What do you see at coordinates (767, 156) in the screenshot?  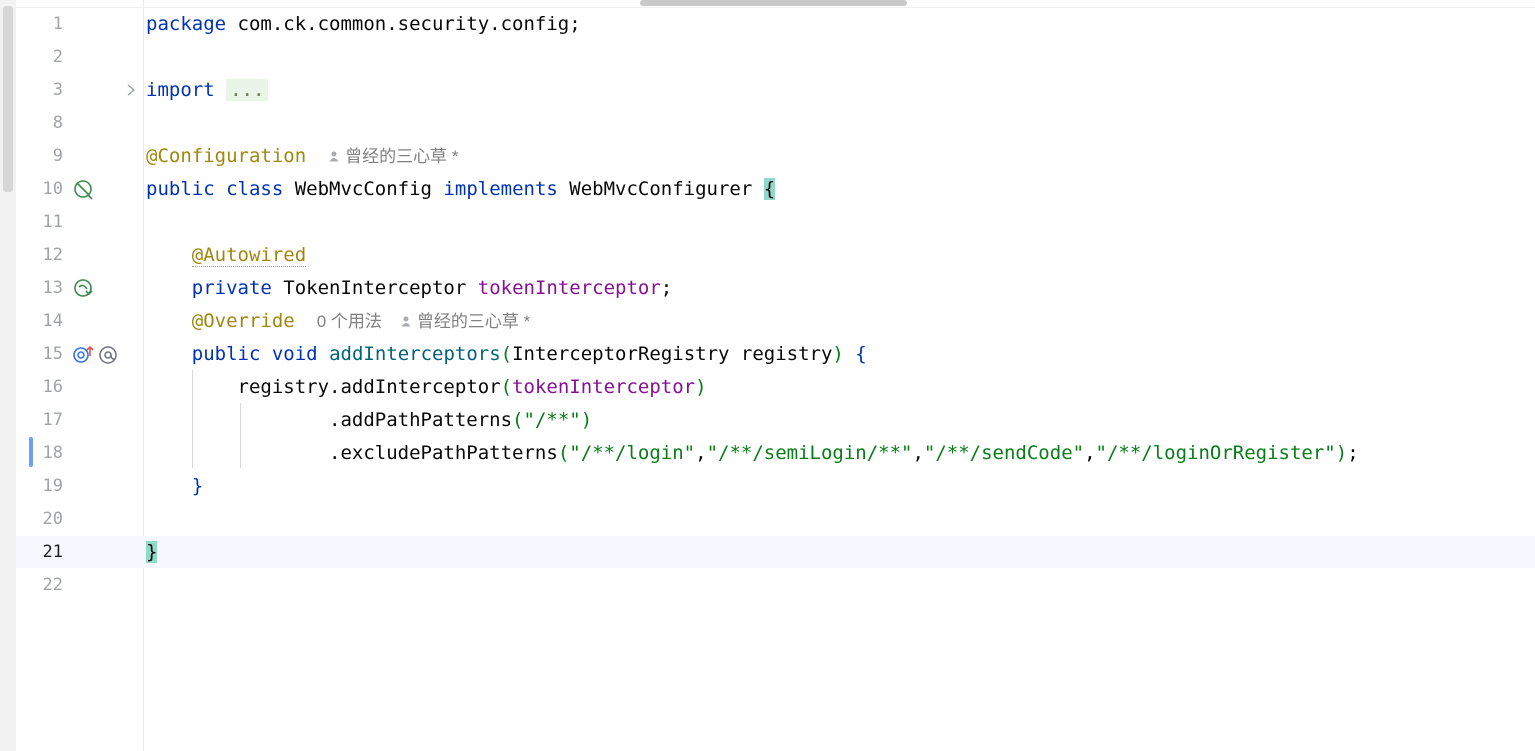 I see `code-line: 9 @Configuration 曾经的三心草 *` at bounding box center [767, 156].